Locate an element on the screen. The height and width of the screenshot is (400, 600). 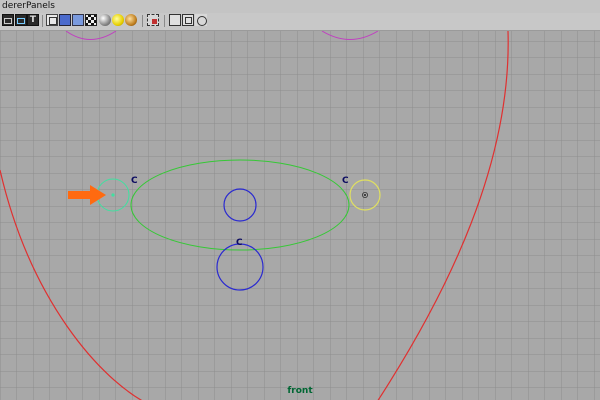
center-locator-label: C is located at coordinates (239, 243).